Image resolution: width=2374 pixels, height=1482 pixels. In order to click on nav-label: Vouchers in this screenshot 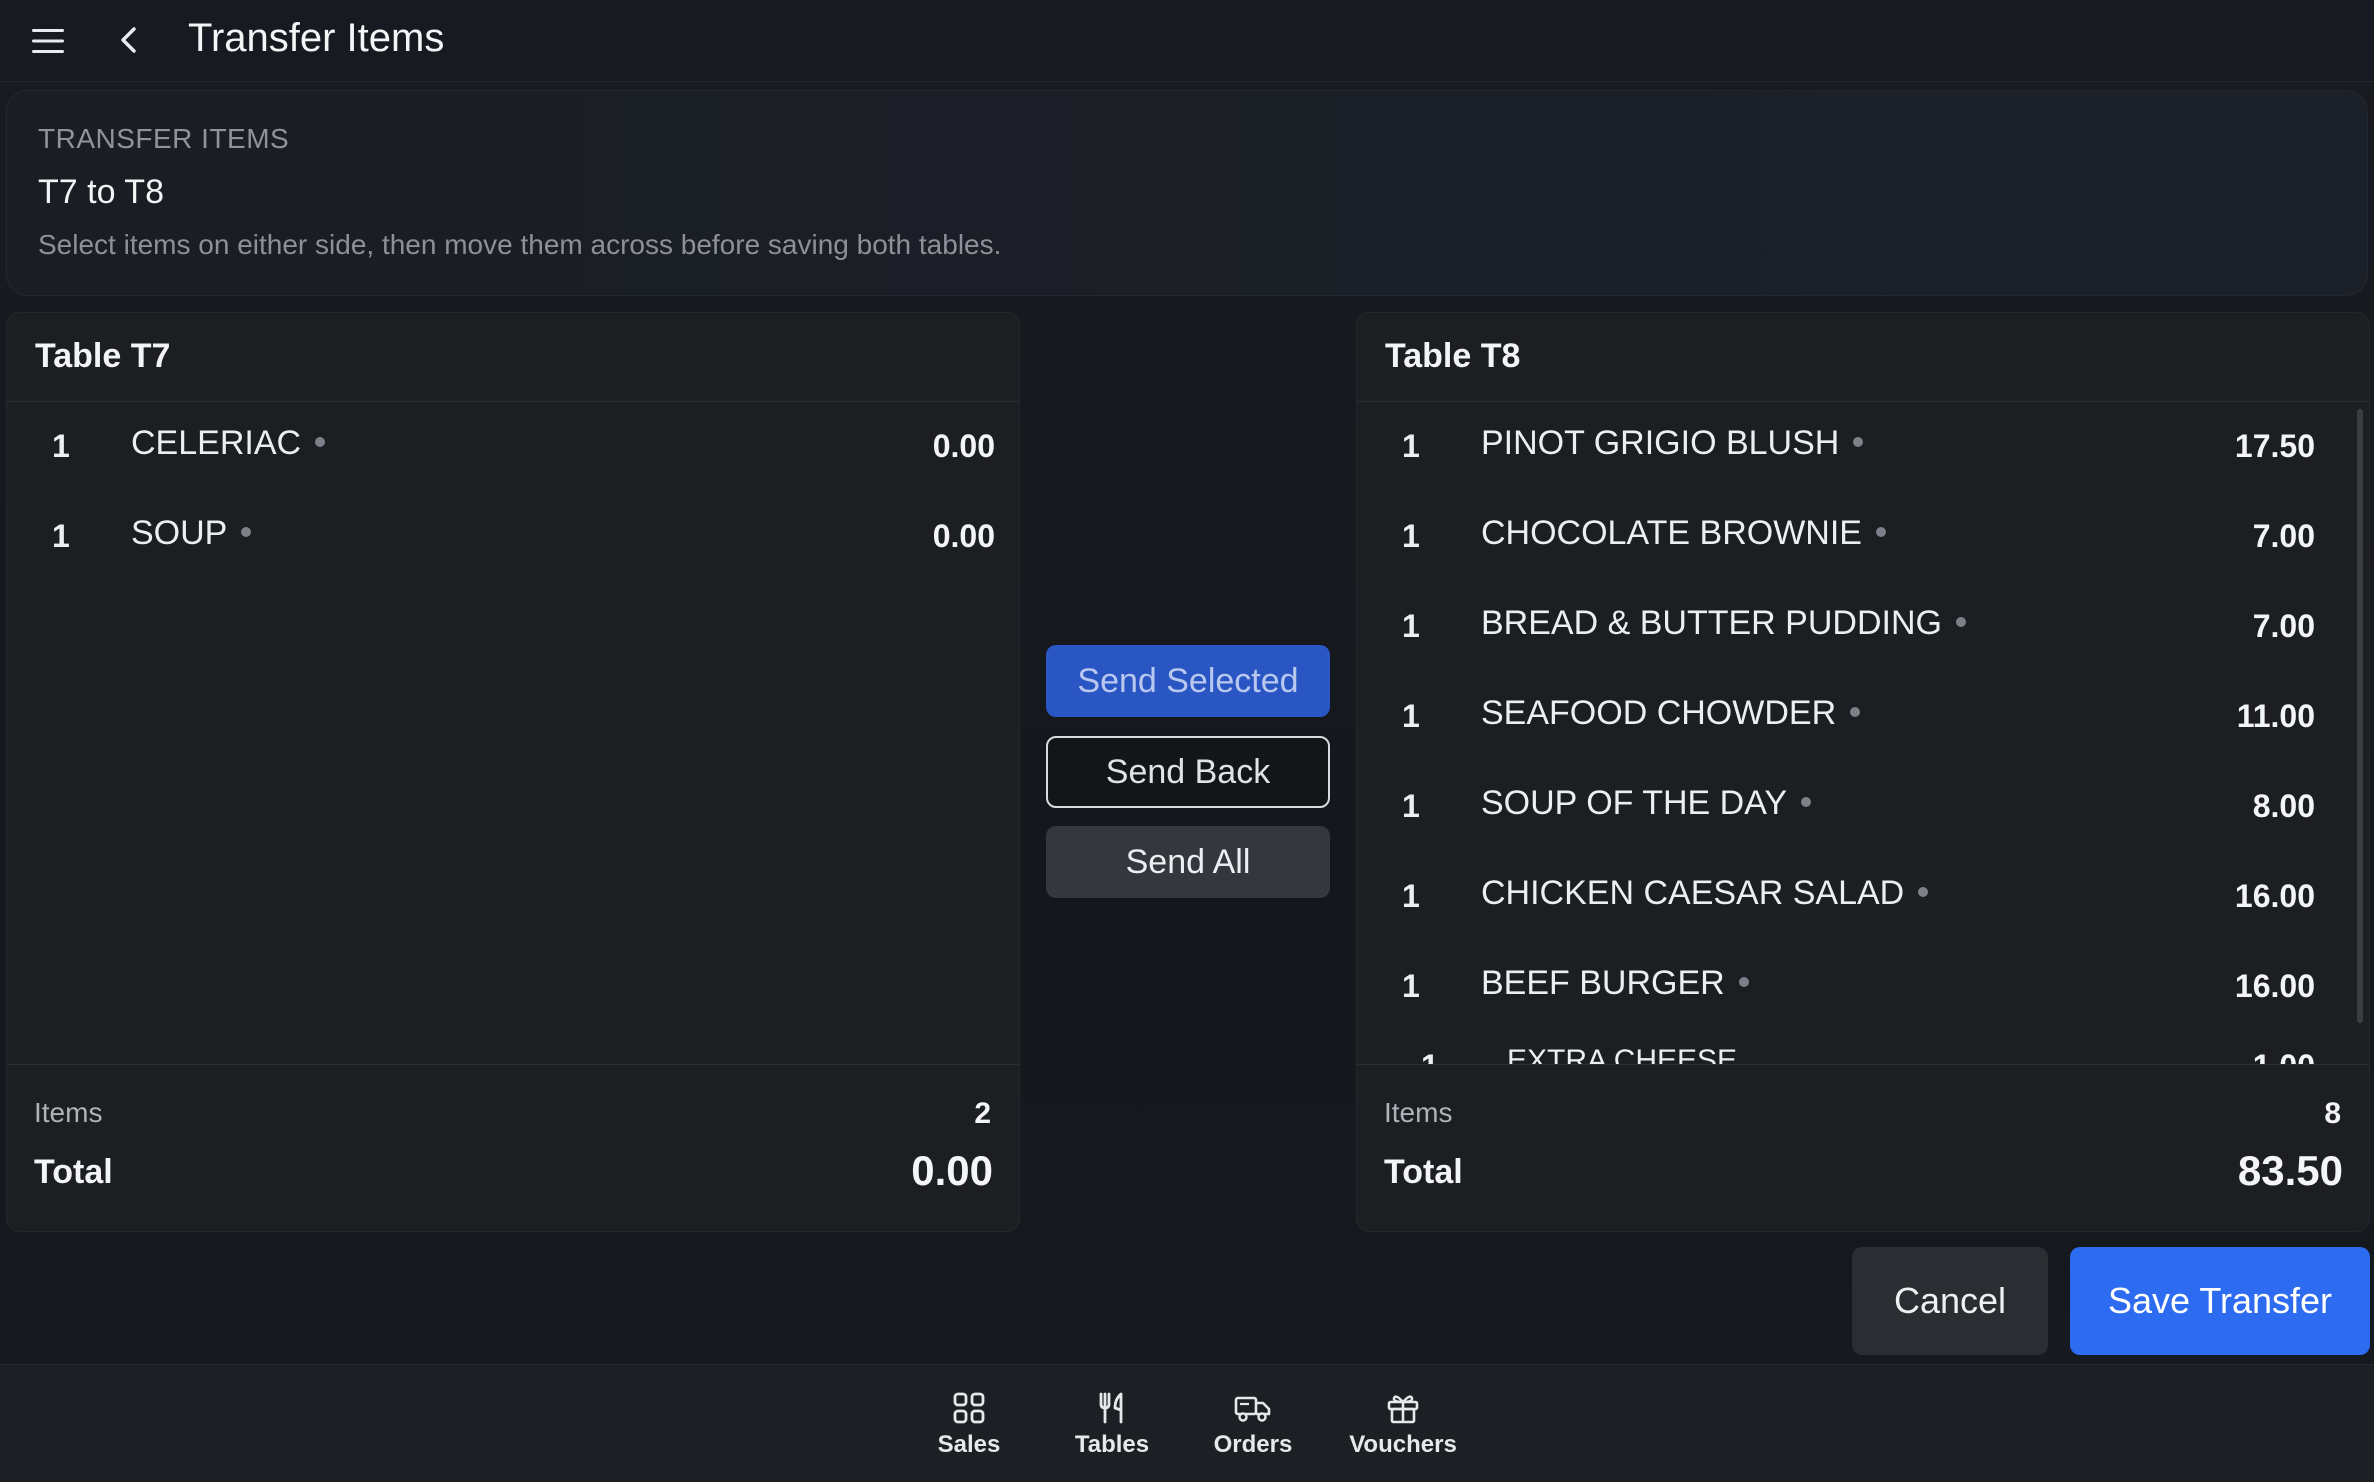, I will do `click(1403, 1444)`.